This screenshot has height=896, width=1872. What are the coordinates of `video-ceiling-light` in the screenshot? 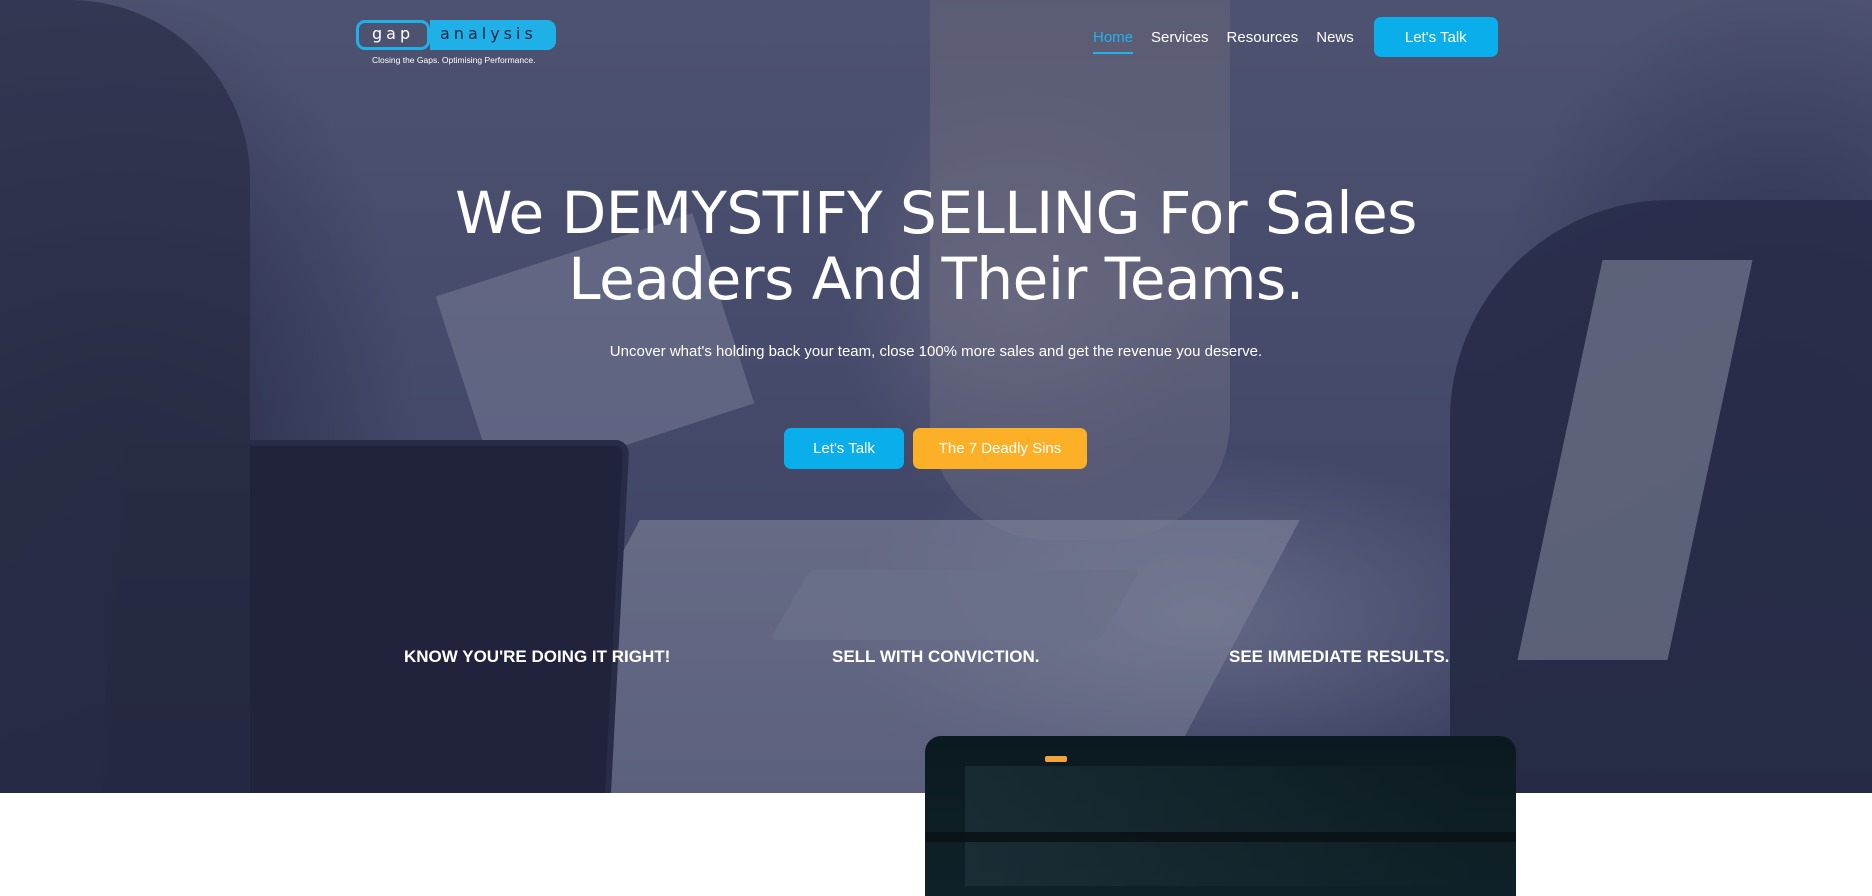 It's located at (1056, 759).